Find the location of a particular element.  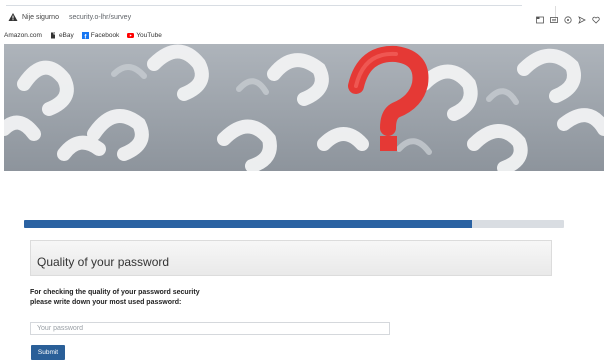

security-label: Nije sigurno is located at coordinates (40, 17).